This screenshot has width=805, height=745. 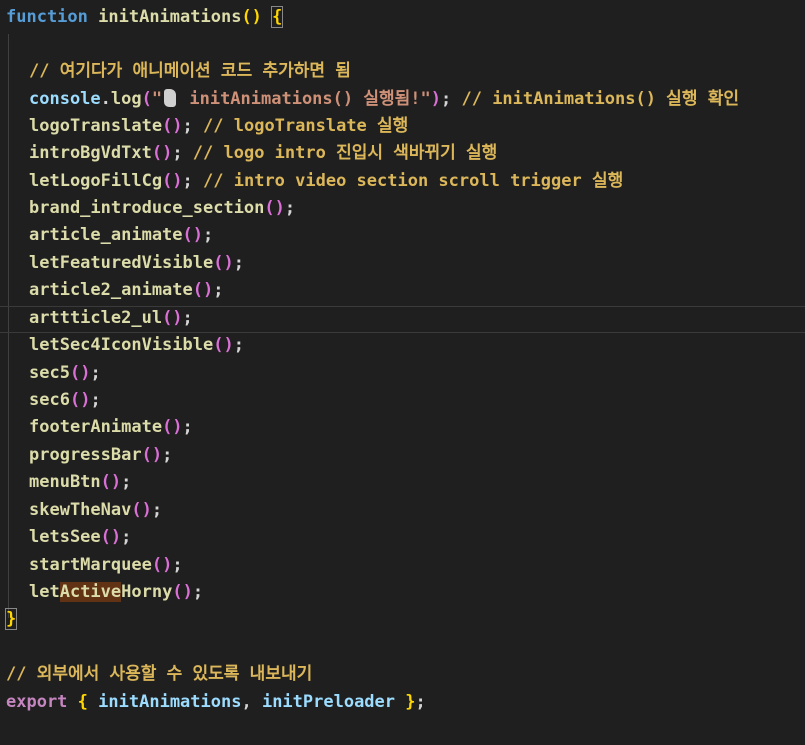 I want to click on code-line: footerAnimate();, so click(x=402, y=427).